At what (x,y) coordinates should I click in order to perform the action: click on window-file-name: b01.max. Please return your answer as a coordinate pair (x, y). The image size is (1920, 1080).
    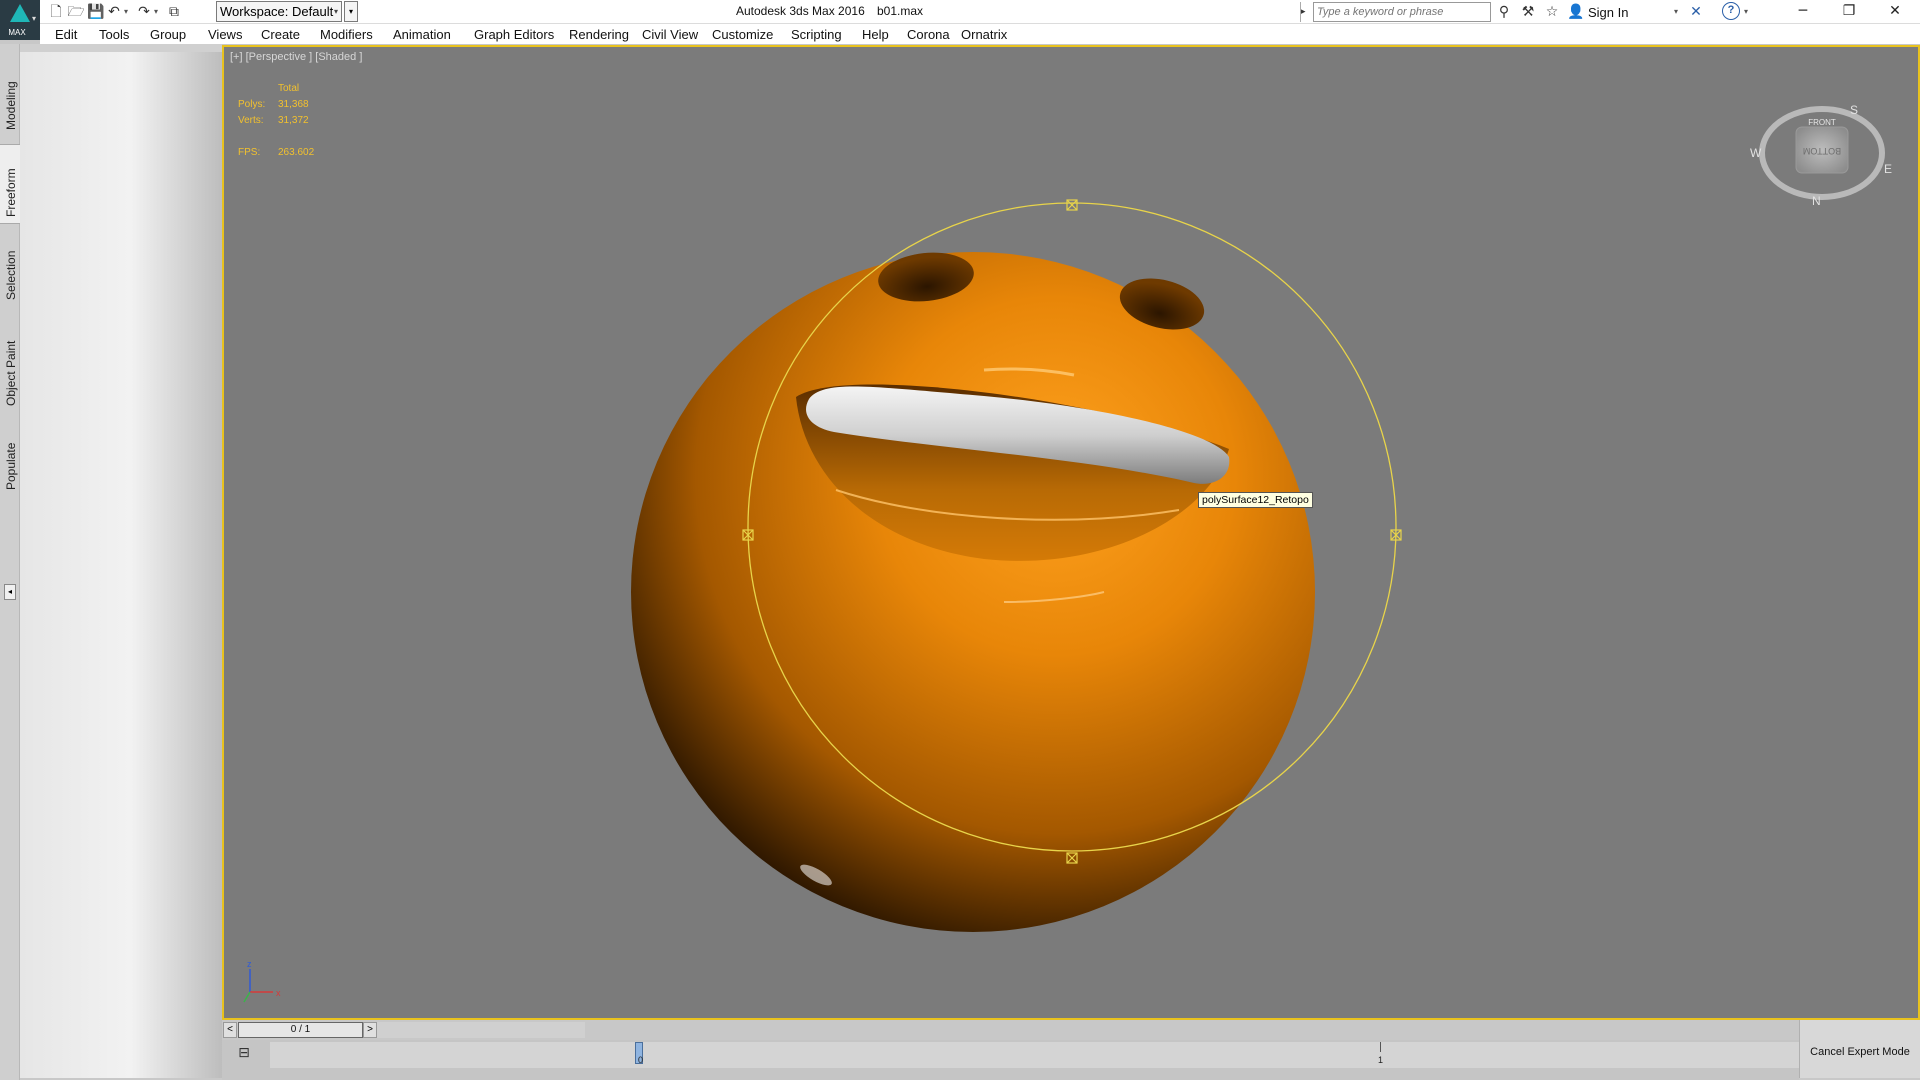
    Looking at the image, I should click on (900, 11).